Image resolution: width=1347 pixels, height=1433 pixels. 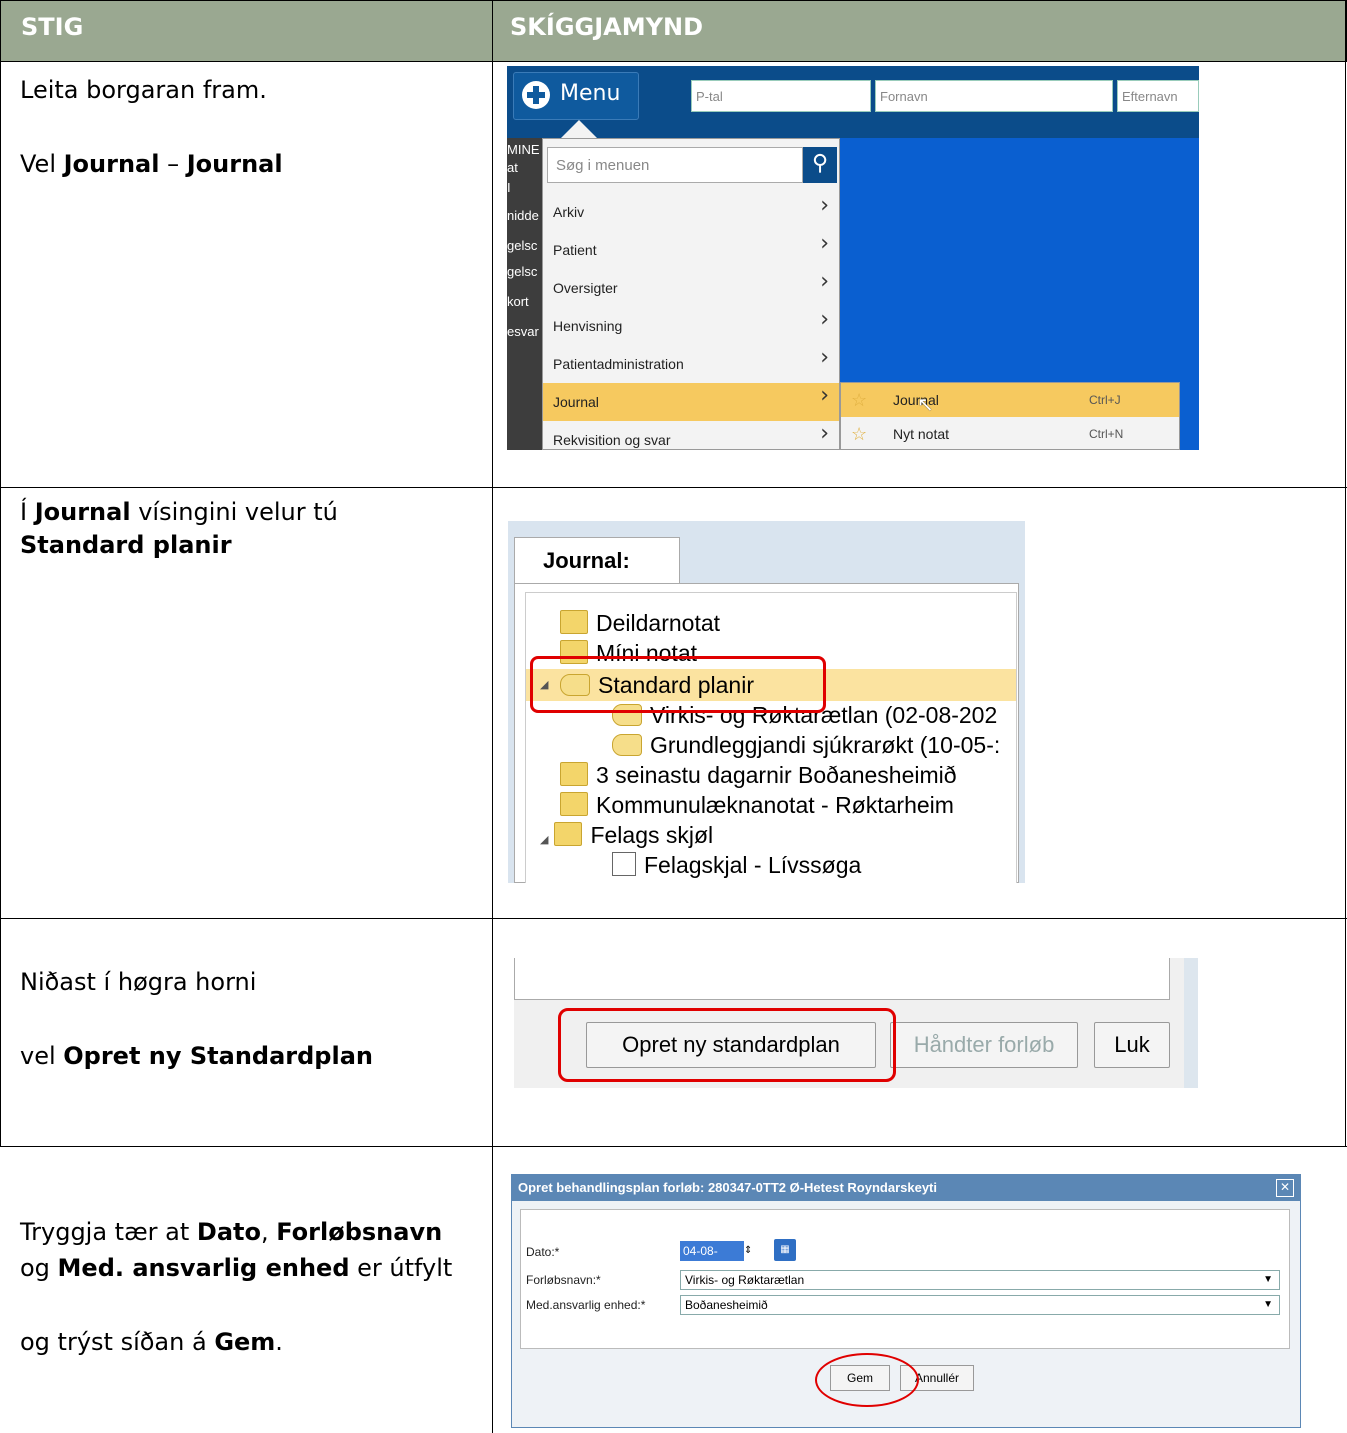 I want to click on step4-line1: Tryggja tær at Dato, Forløbsnavn, so click(x=231, y=1232).